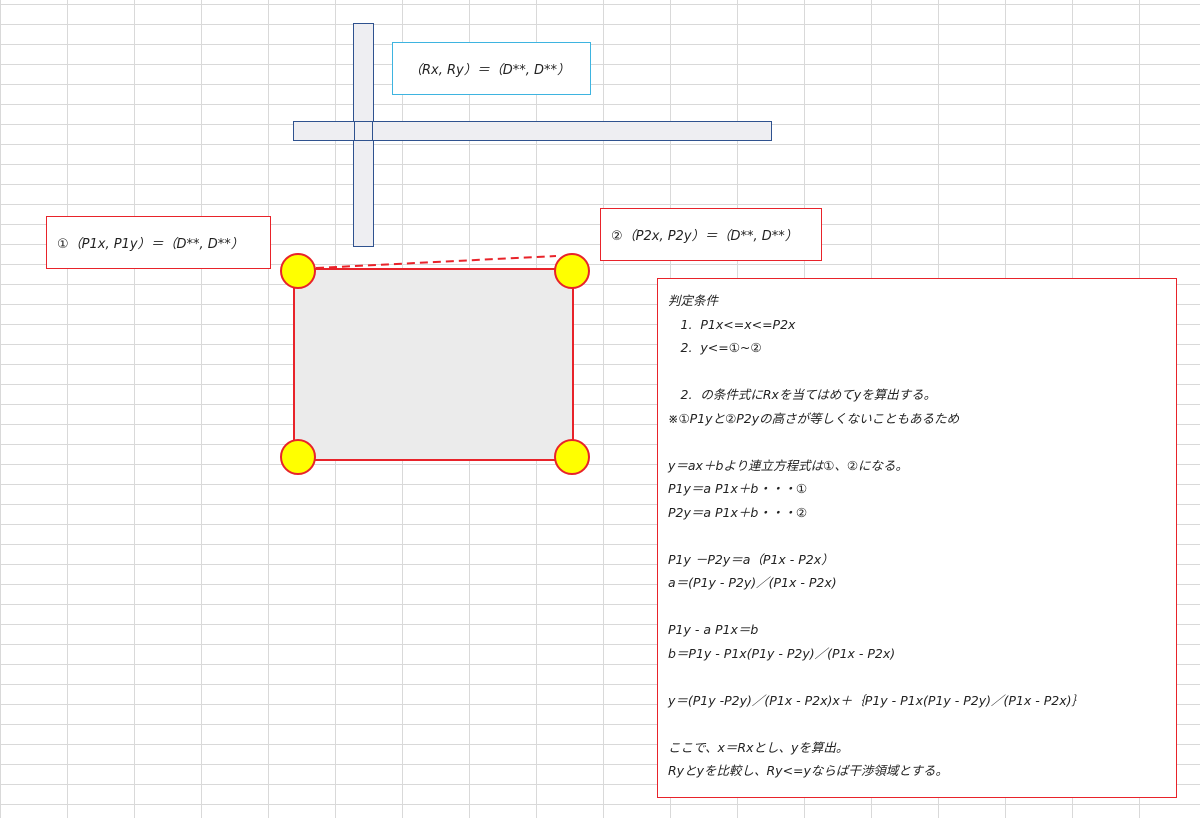 The image size is (1200, 818). Describe the element at coordinates (298, 457) in the screenshot. I see `corner-handle-bottom-left` at that location.